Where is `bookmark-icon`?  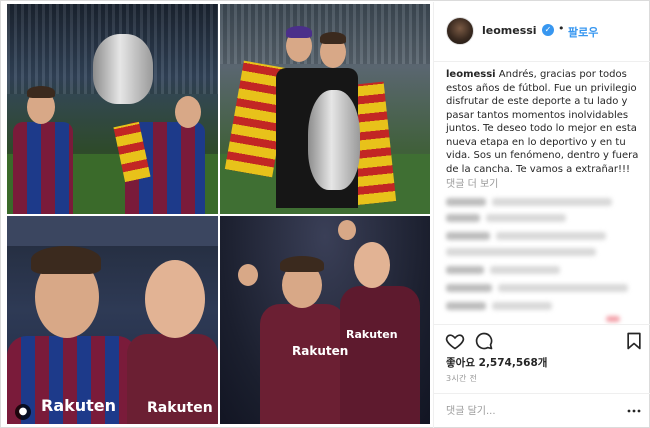 bookmark-icon is located at coordinates (634, 341).